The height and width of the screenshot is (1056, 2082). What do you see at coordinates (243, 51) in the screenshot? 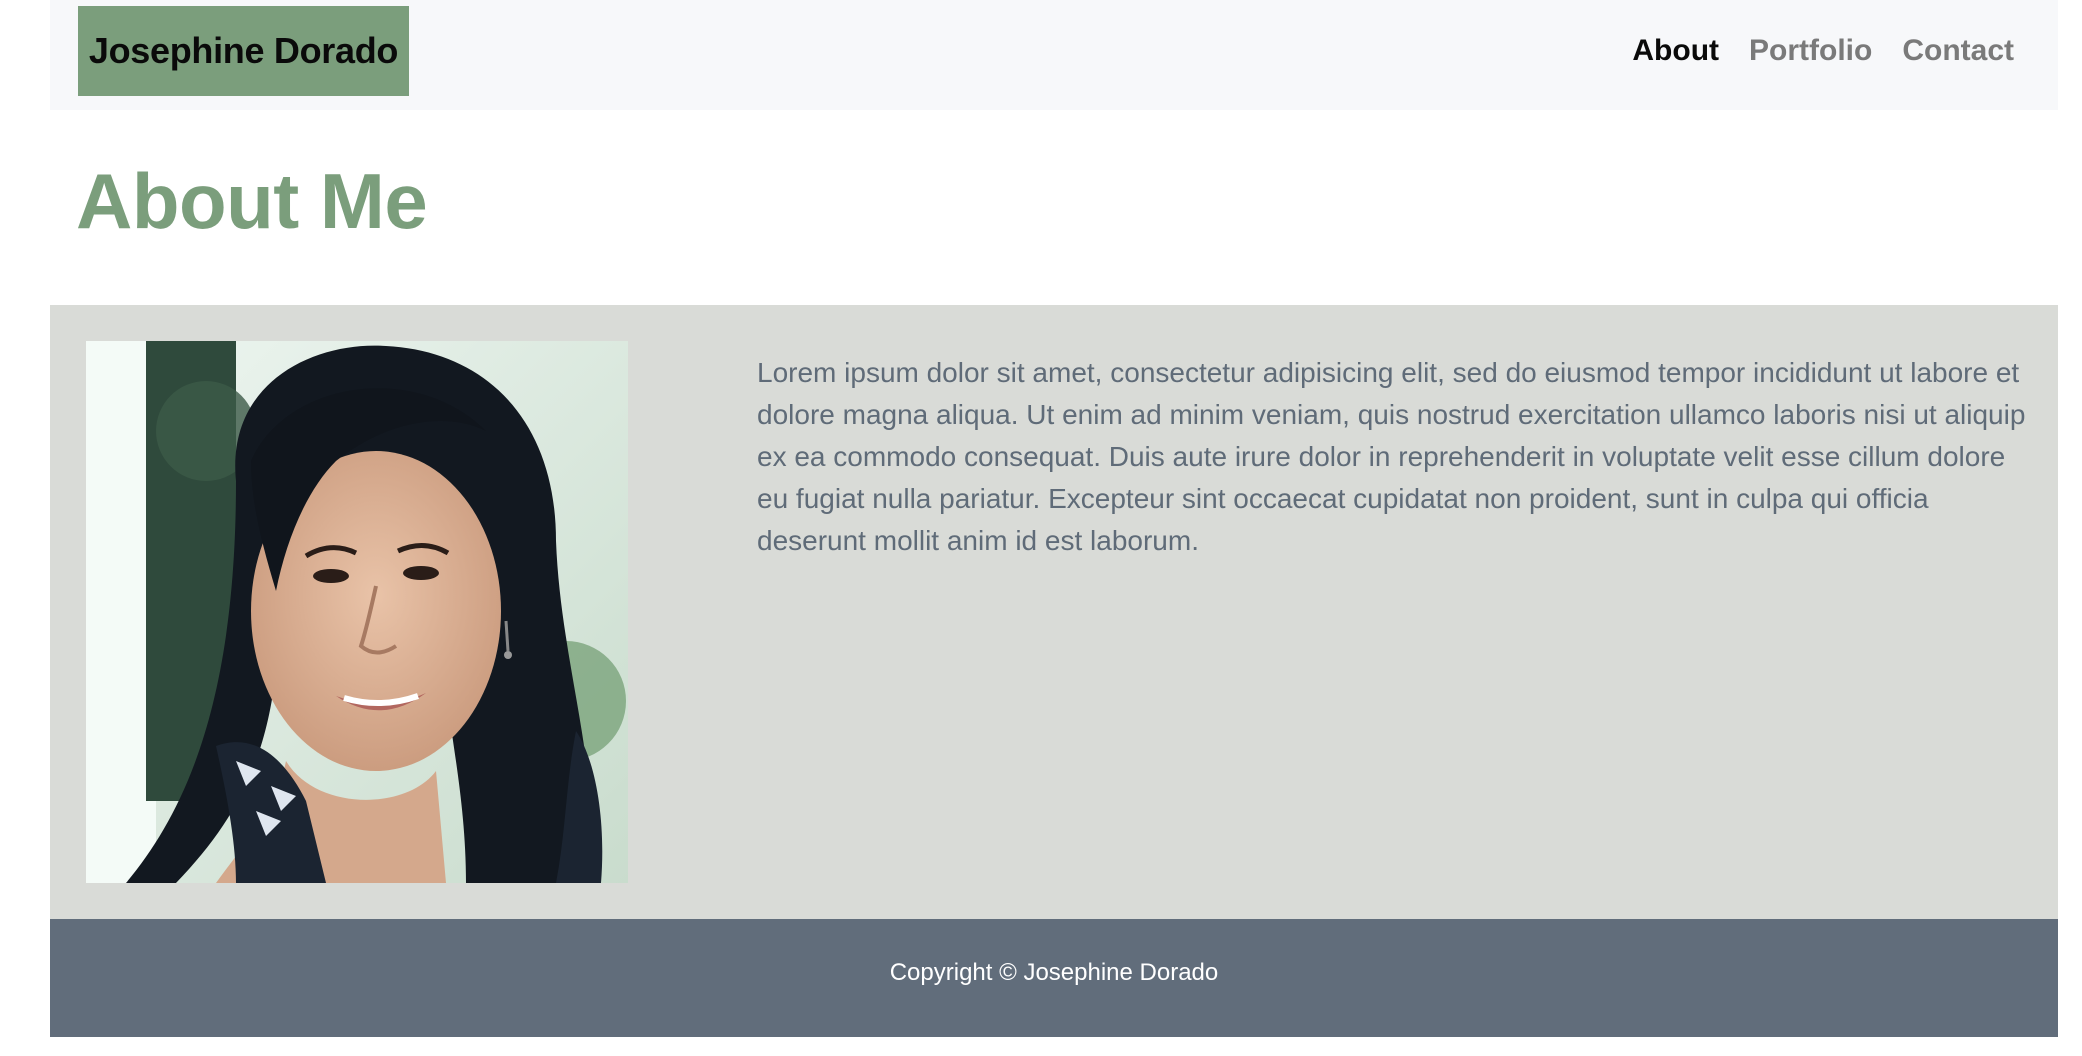
I see `brand-logo: Josephine Dorado` at bounding box center [243, 51].